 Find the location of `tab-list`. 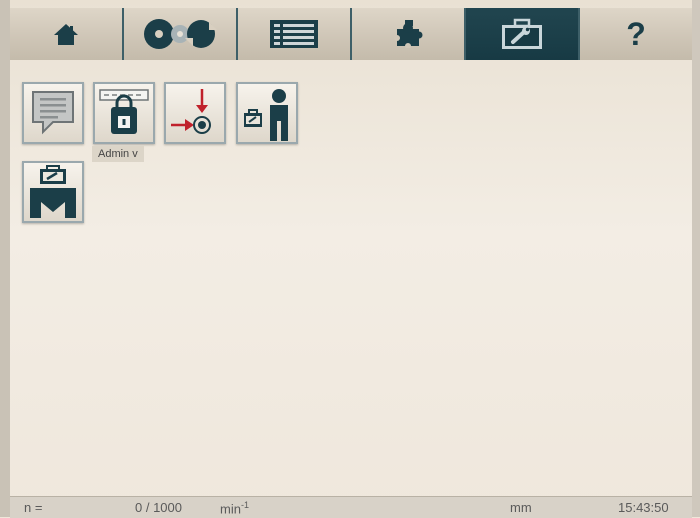

tab-list is located at coordinates (295, 34).